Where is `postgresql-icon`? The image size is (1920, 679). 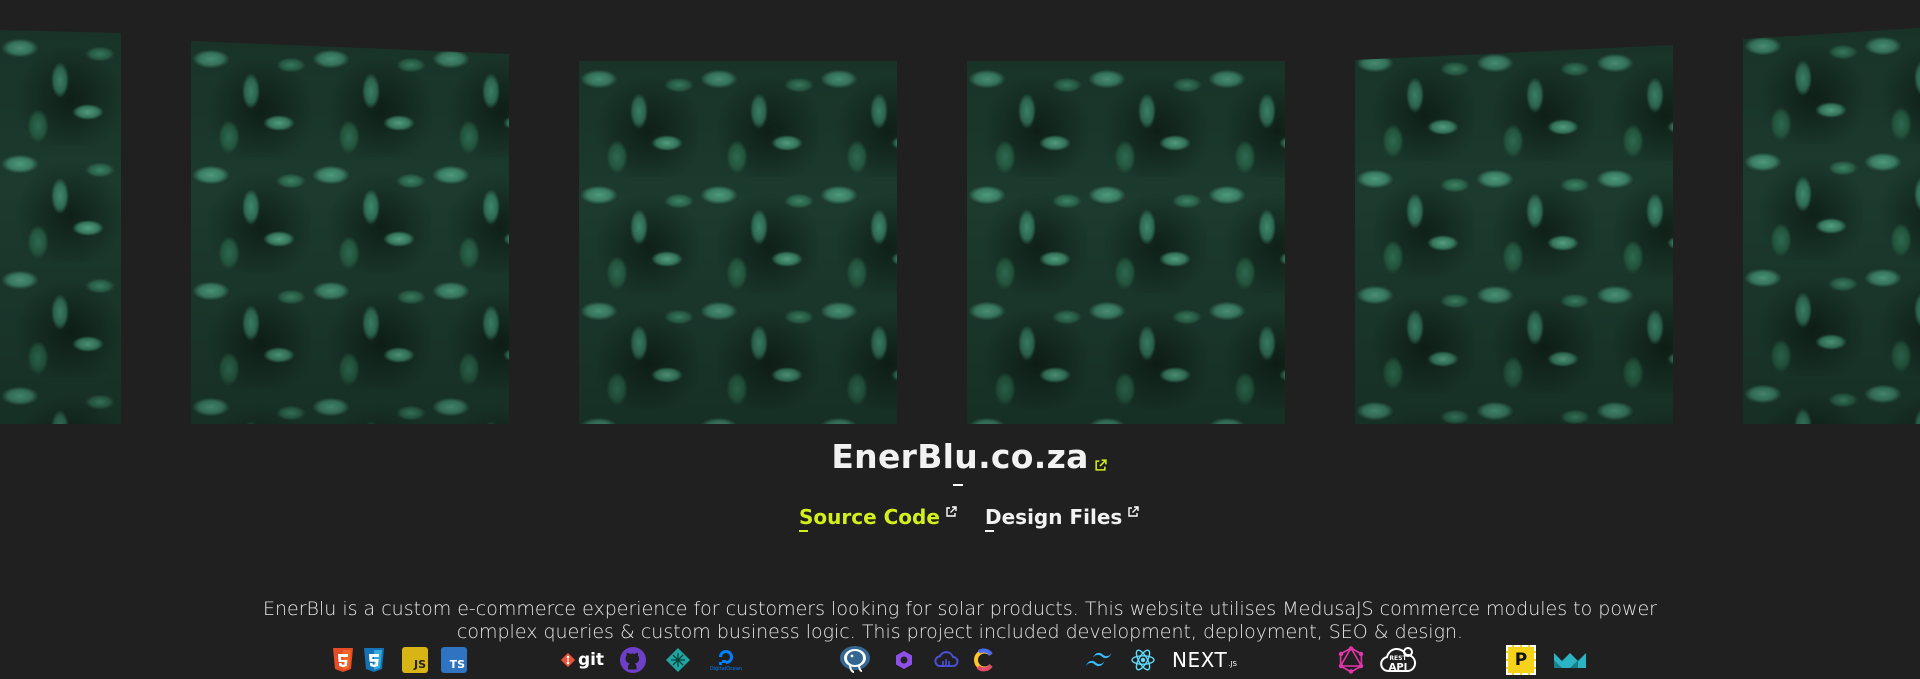 postgresql-icon is located at coordinates (855, 660).